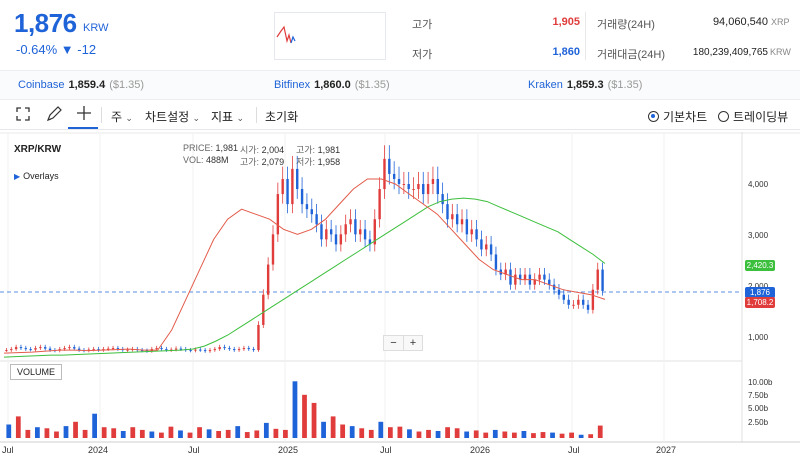 The image size is (800, 461). I want to click on ma-short-tag: 1,708.2, so click(760, 302).